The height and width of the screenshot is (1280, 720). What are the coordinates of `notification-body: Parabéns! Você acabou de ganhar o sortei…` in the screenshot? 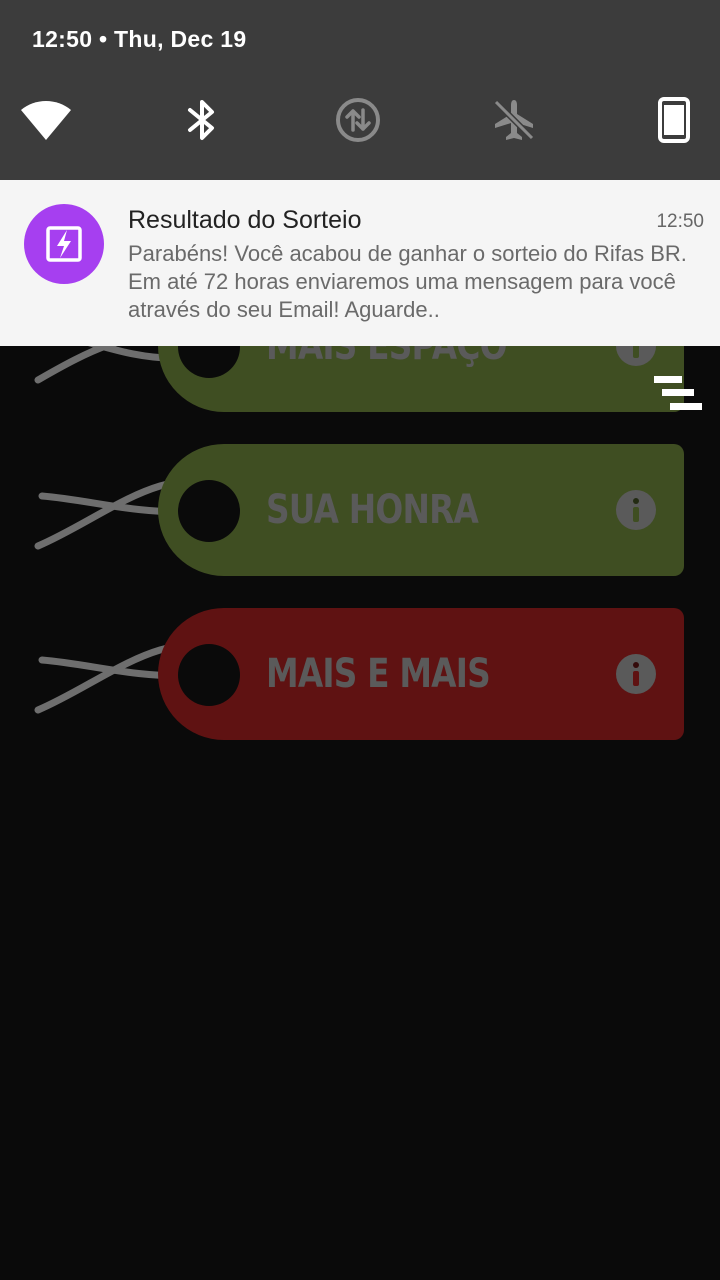 It's located at (407, 281).